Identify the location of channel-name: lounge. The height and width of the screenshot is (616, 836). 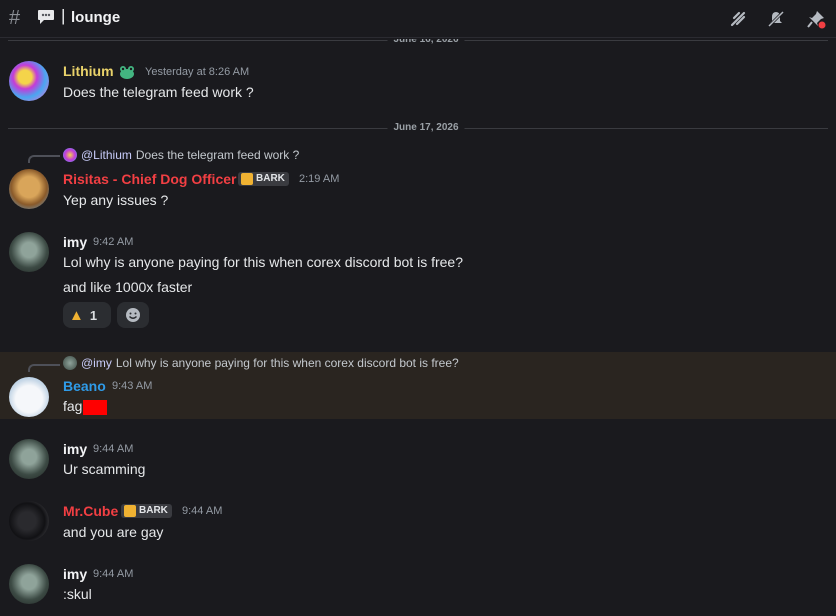
(96, 17).